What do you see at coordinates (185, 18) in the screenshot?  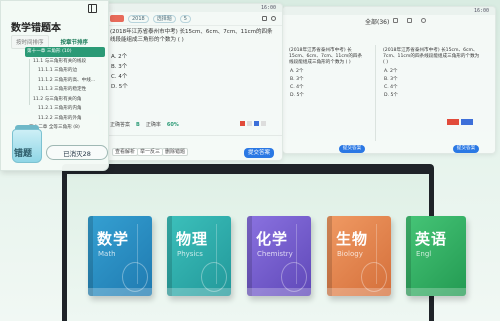 I see `chip-score: 5` at bounding box center [185, 18].